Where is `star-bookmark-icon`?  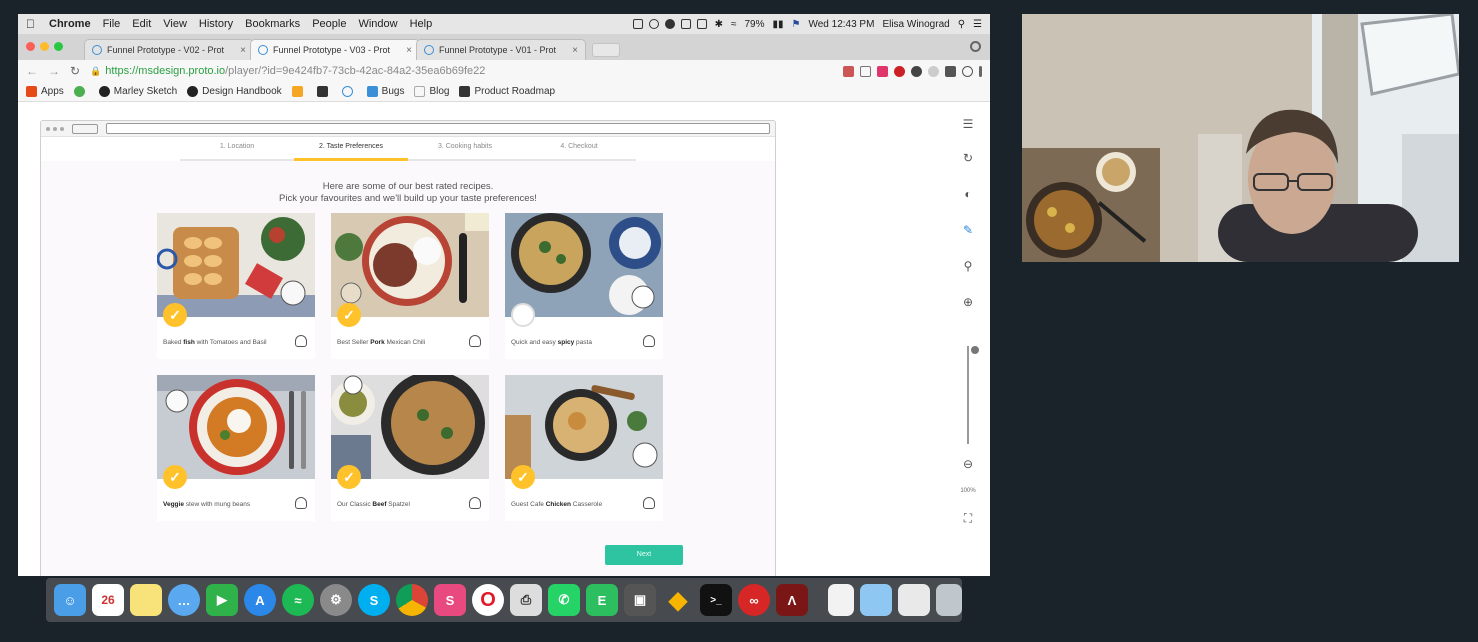 star-bookmark-icon is located at coordinates (865, 71).